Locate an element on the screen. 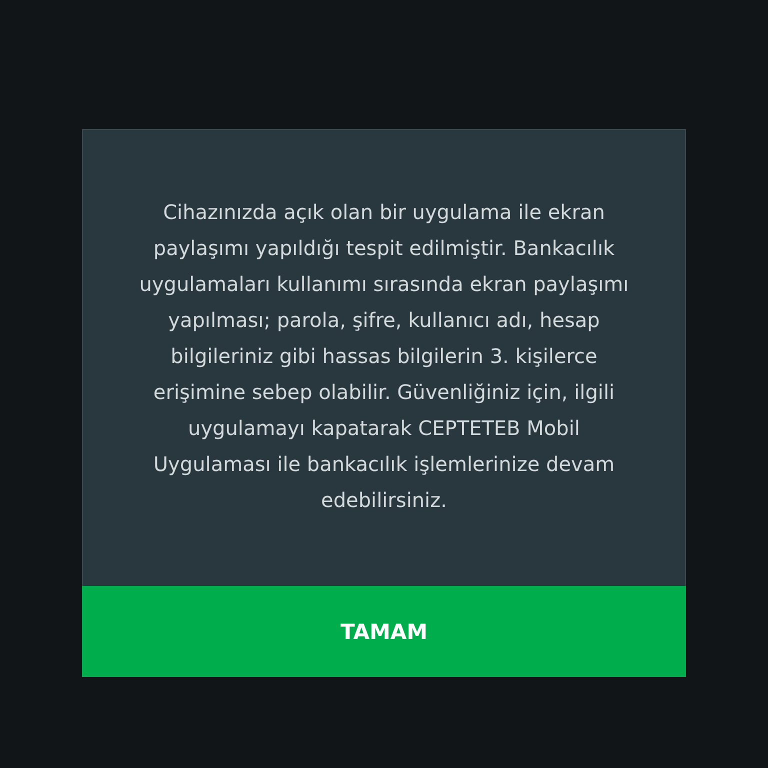 Image resolution: width=768 pixels, height=768 pixels. ok-button: TAMAM is located at coordinates (384, 631).